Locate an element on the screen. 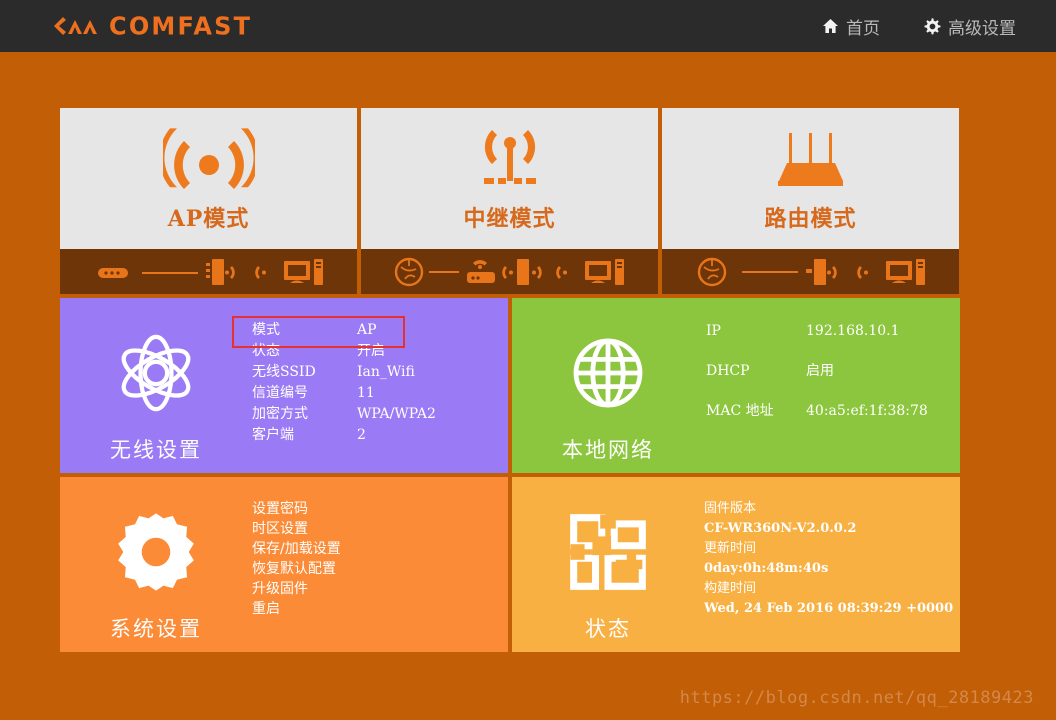 The width and height of the screenshot is (1056, 720). diagram-modem-ap-pc is located at coordinates (210, 271).